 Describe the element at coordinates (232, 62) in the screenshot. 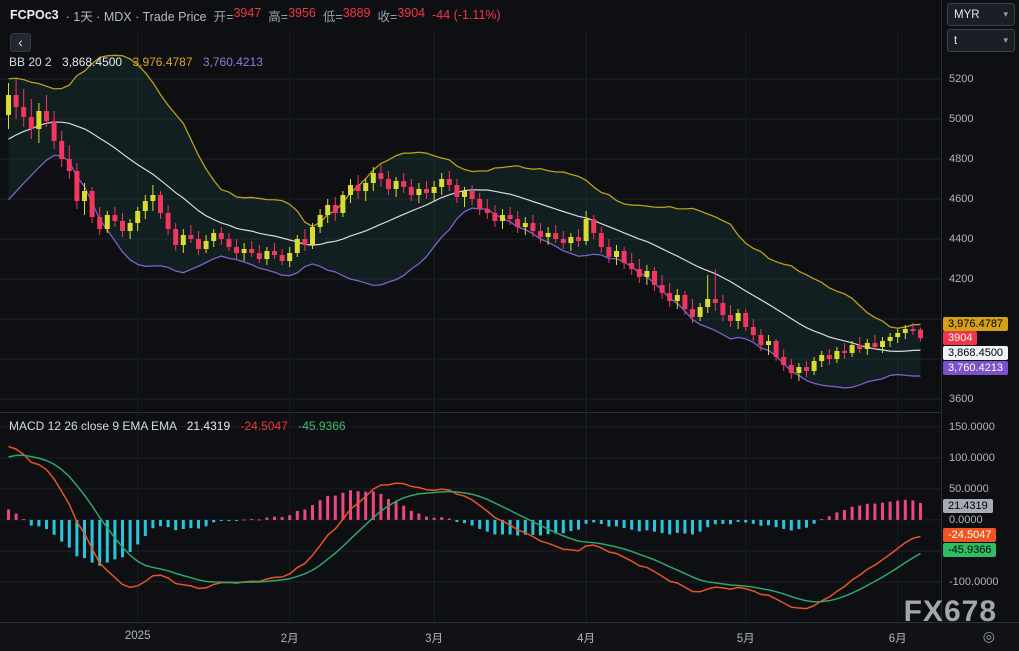

I see `bb-lower-value: 3,760.4213` at that location.